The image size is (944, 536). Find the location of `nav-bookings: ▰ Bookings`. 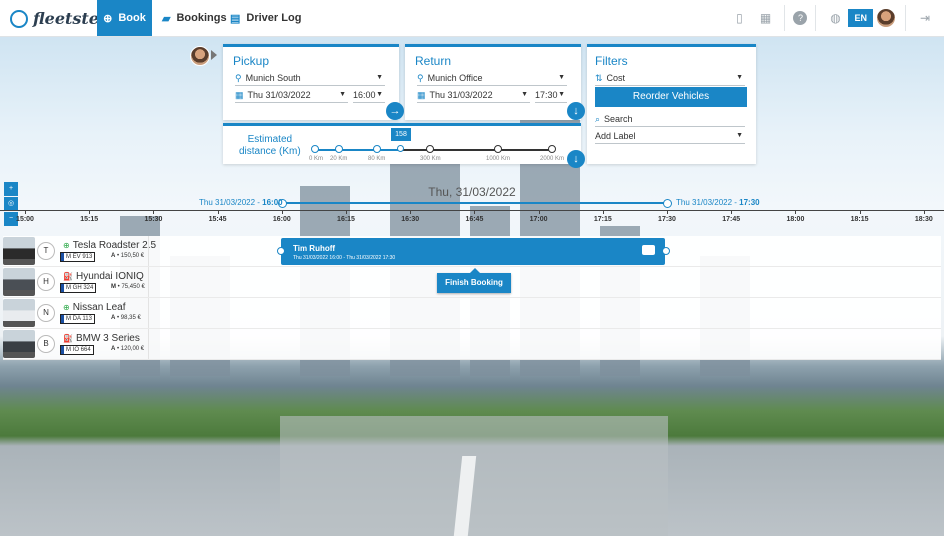

nav-bookings: ▰ Bookings is located at coordinates (194, 18).